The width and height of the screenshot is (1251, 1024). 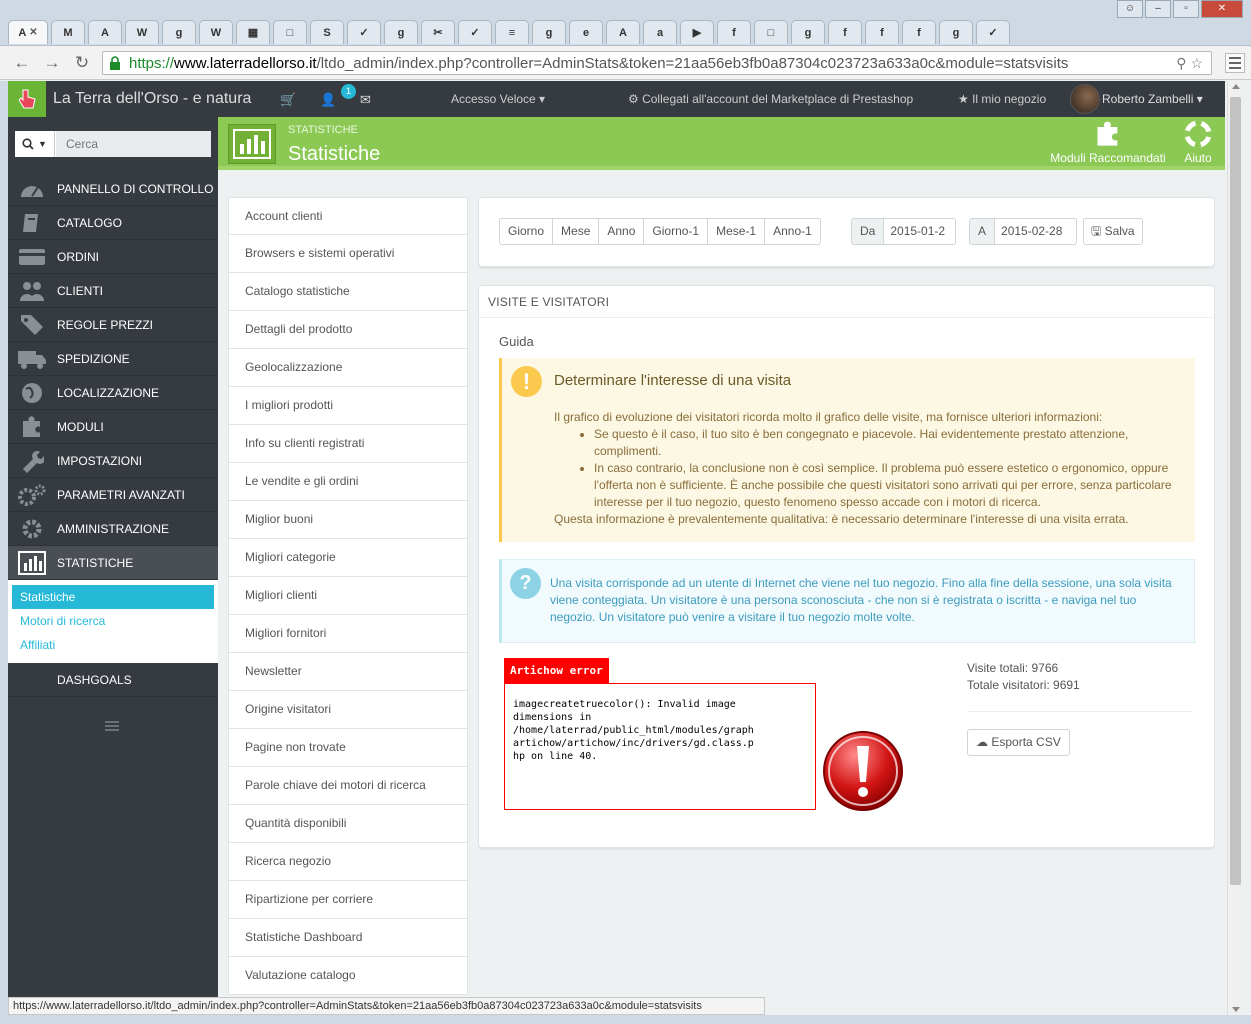 I want to click on close-window-button: ✕, so click(x=1222, y=9).